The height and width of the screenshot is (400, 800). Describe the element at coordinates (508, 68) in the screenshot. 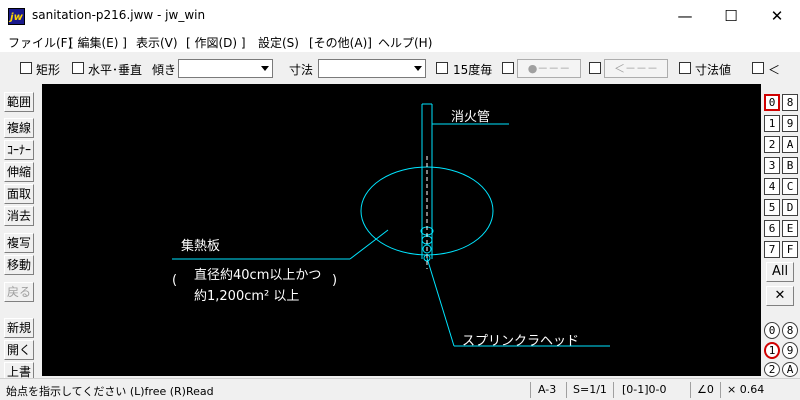

I see `circle-option-checkbox` at that location.